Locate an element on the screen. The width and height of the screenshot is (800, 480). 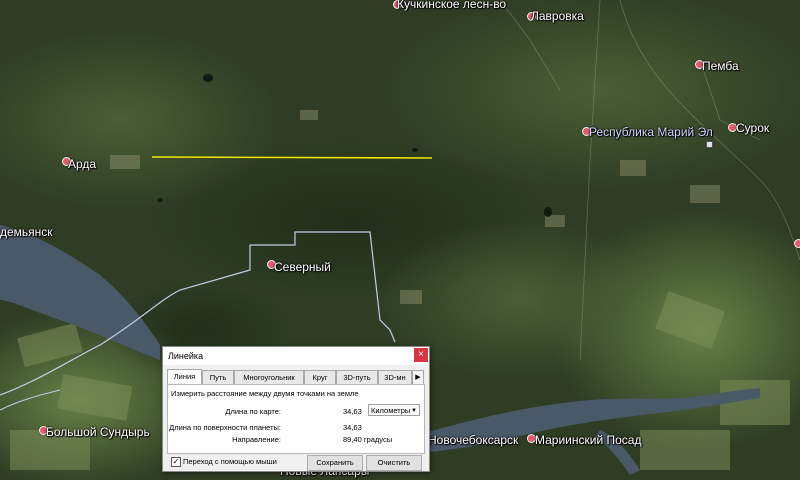
place-bolshoy-sundyr: Большой Сундырь is located at coordinates (98, 432).